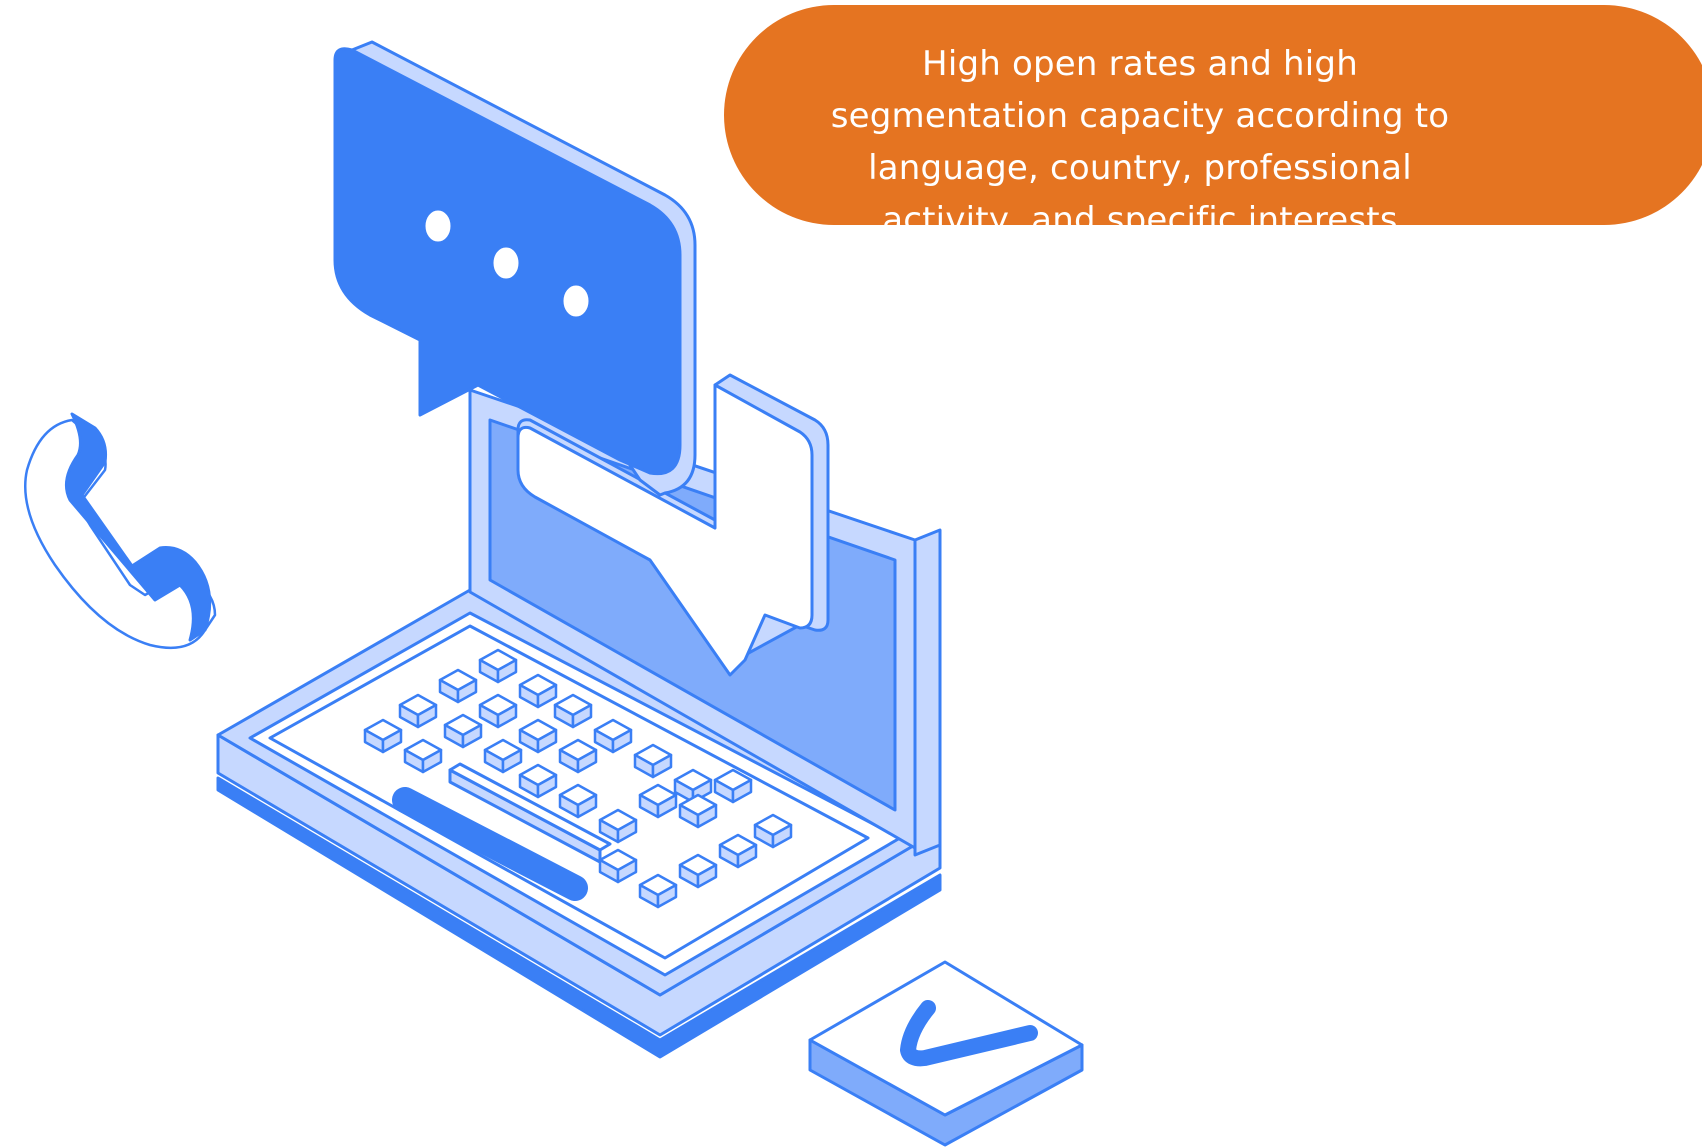  What do you see at coordinates (120, 531) in the screenshot?
I see `phone-handset-icon` at bounding box center [120, 531].